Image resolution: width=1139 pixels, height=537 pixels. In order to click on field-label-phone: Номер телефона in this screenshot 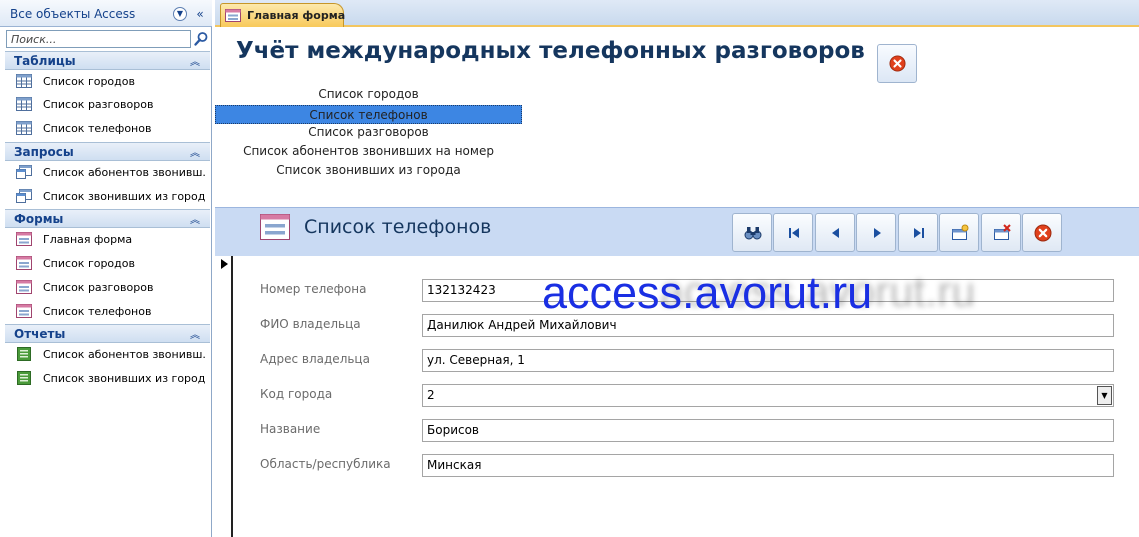, I will do `click(313, 289)`.